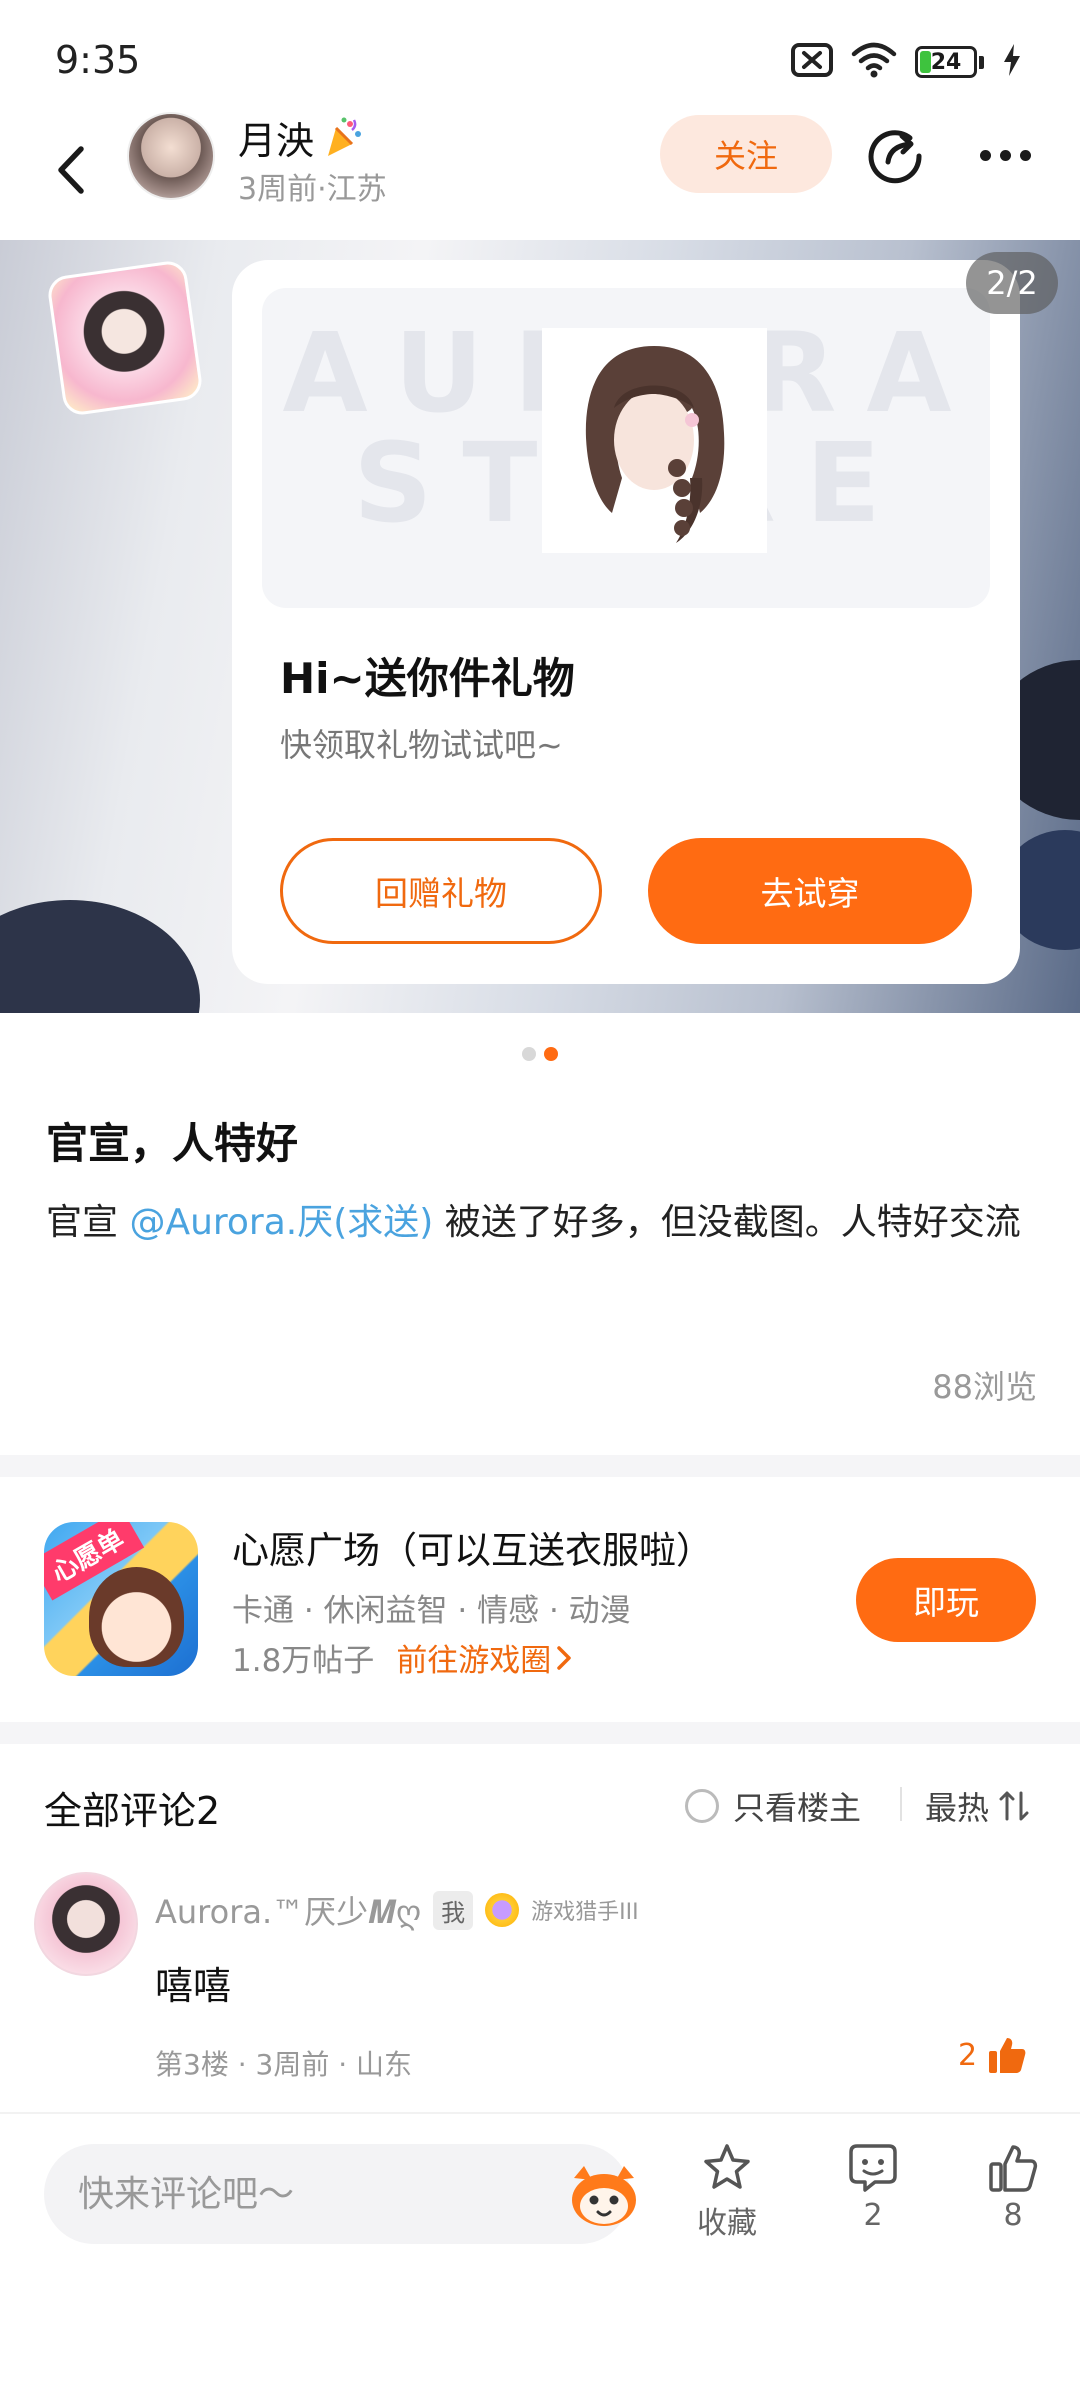 Image resolution: width=1080 pixels, height=2397 pixels. What do you see at coordinates (551, 1054) in the screenshot?
I see `carousel-dot-active` at bounding box center [551, 1054].